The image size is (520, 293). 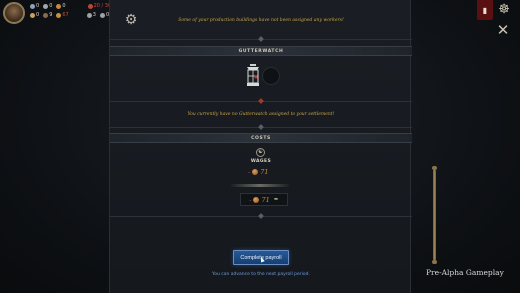 I want to click on payment-value: 71, so click(x=265, y=199).